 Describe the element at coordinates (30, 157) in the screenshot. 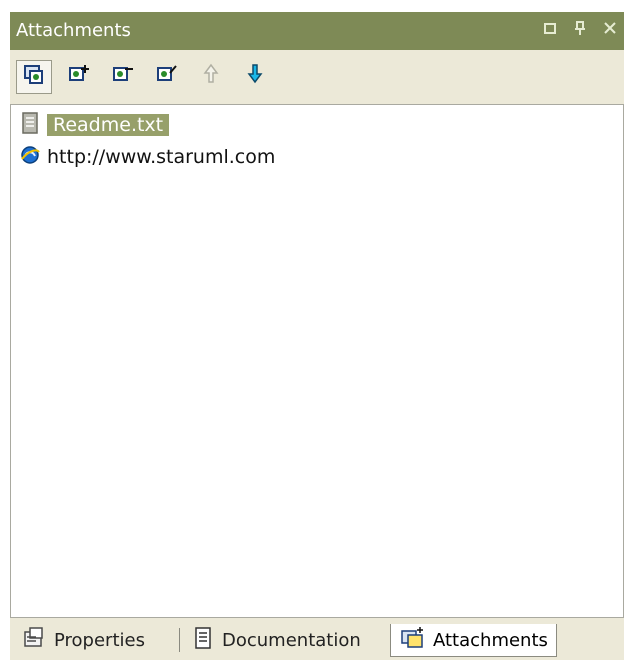

I see `web-link-icon` at that location.